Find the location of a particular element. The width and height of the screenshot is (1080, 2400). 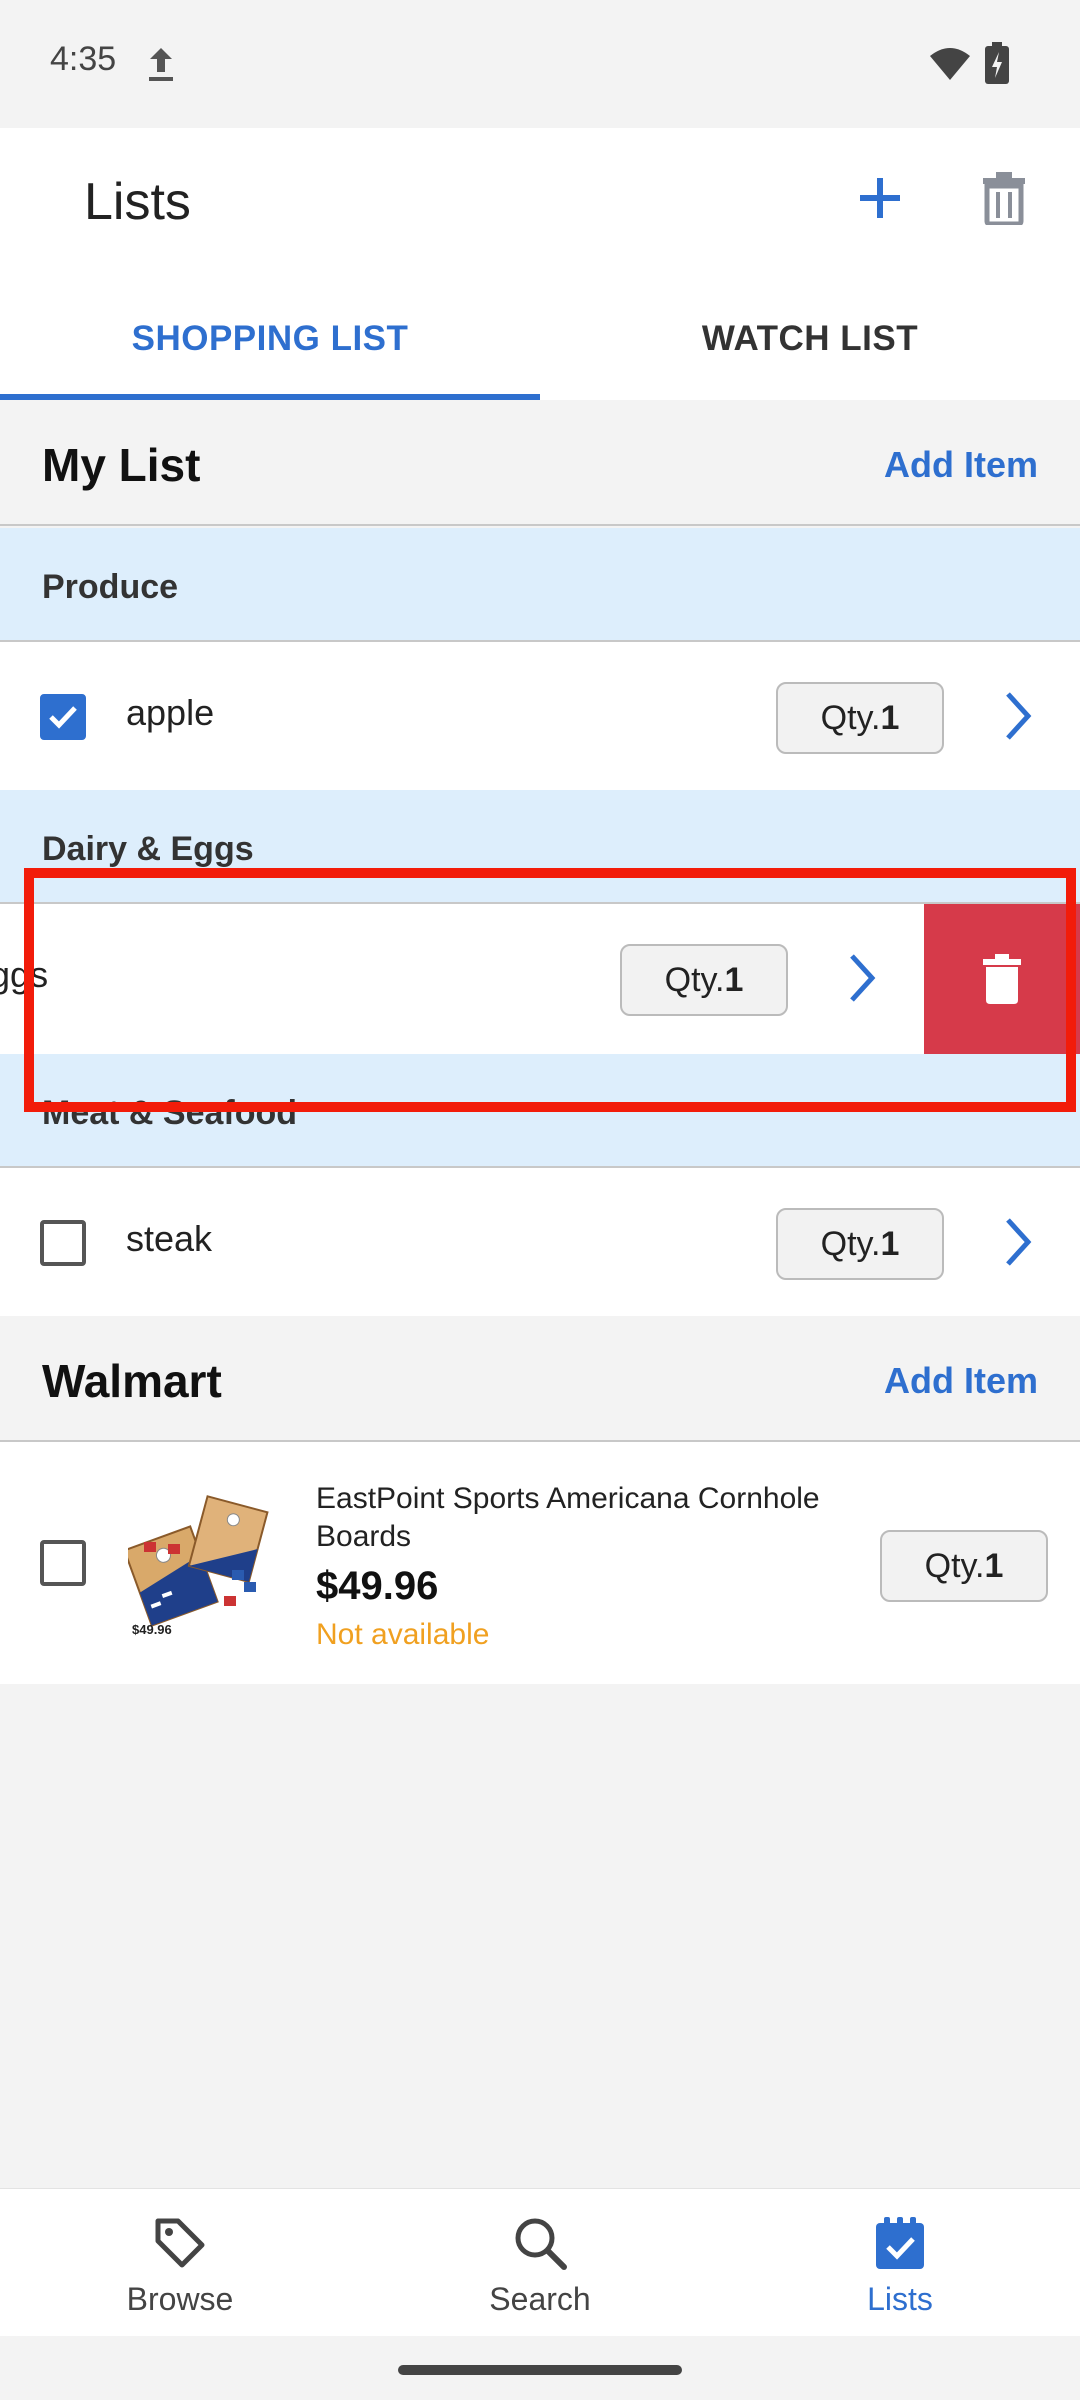

product-price: $49.96 is located at coordinates (377, 1586).